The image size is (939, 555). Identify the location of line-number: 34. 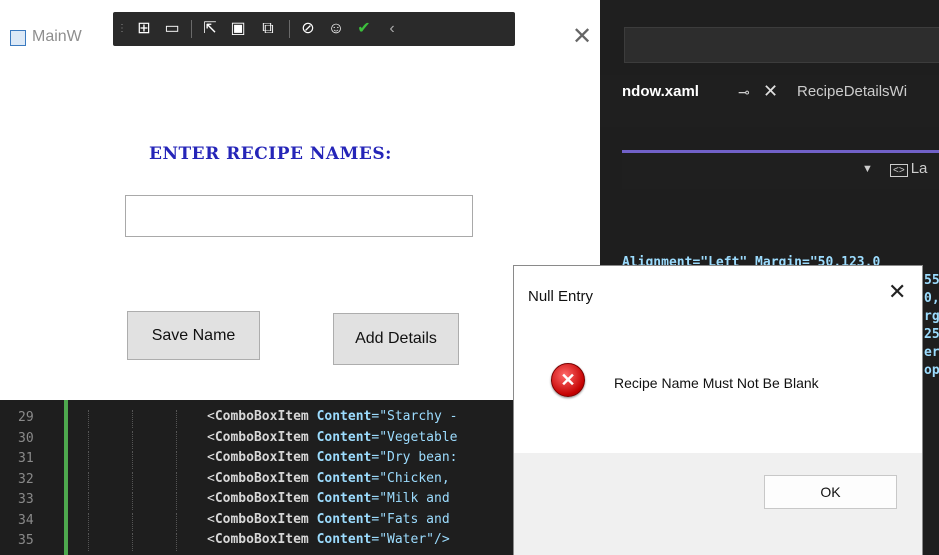
(26, 520).